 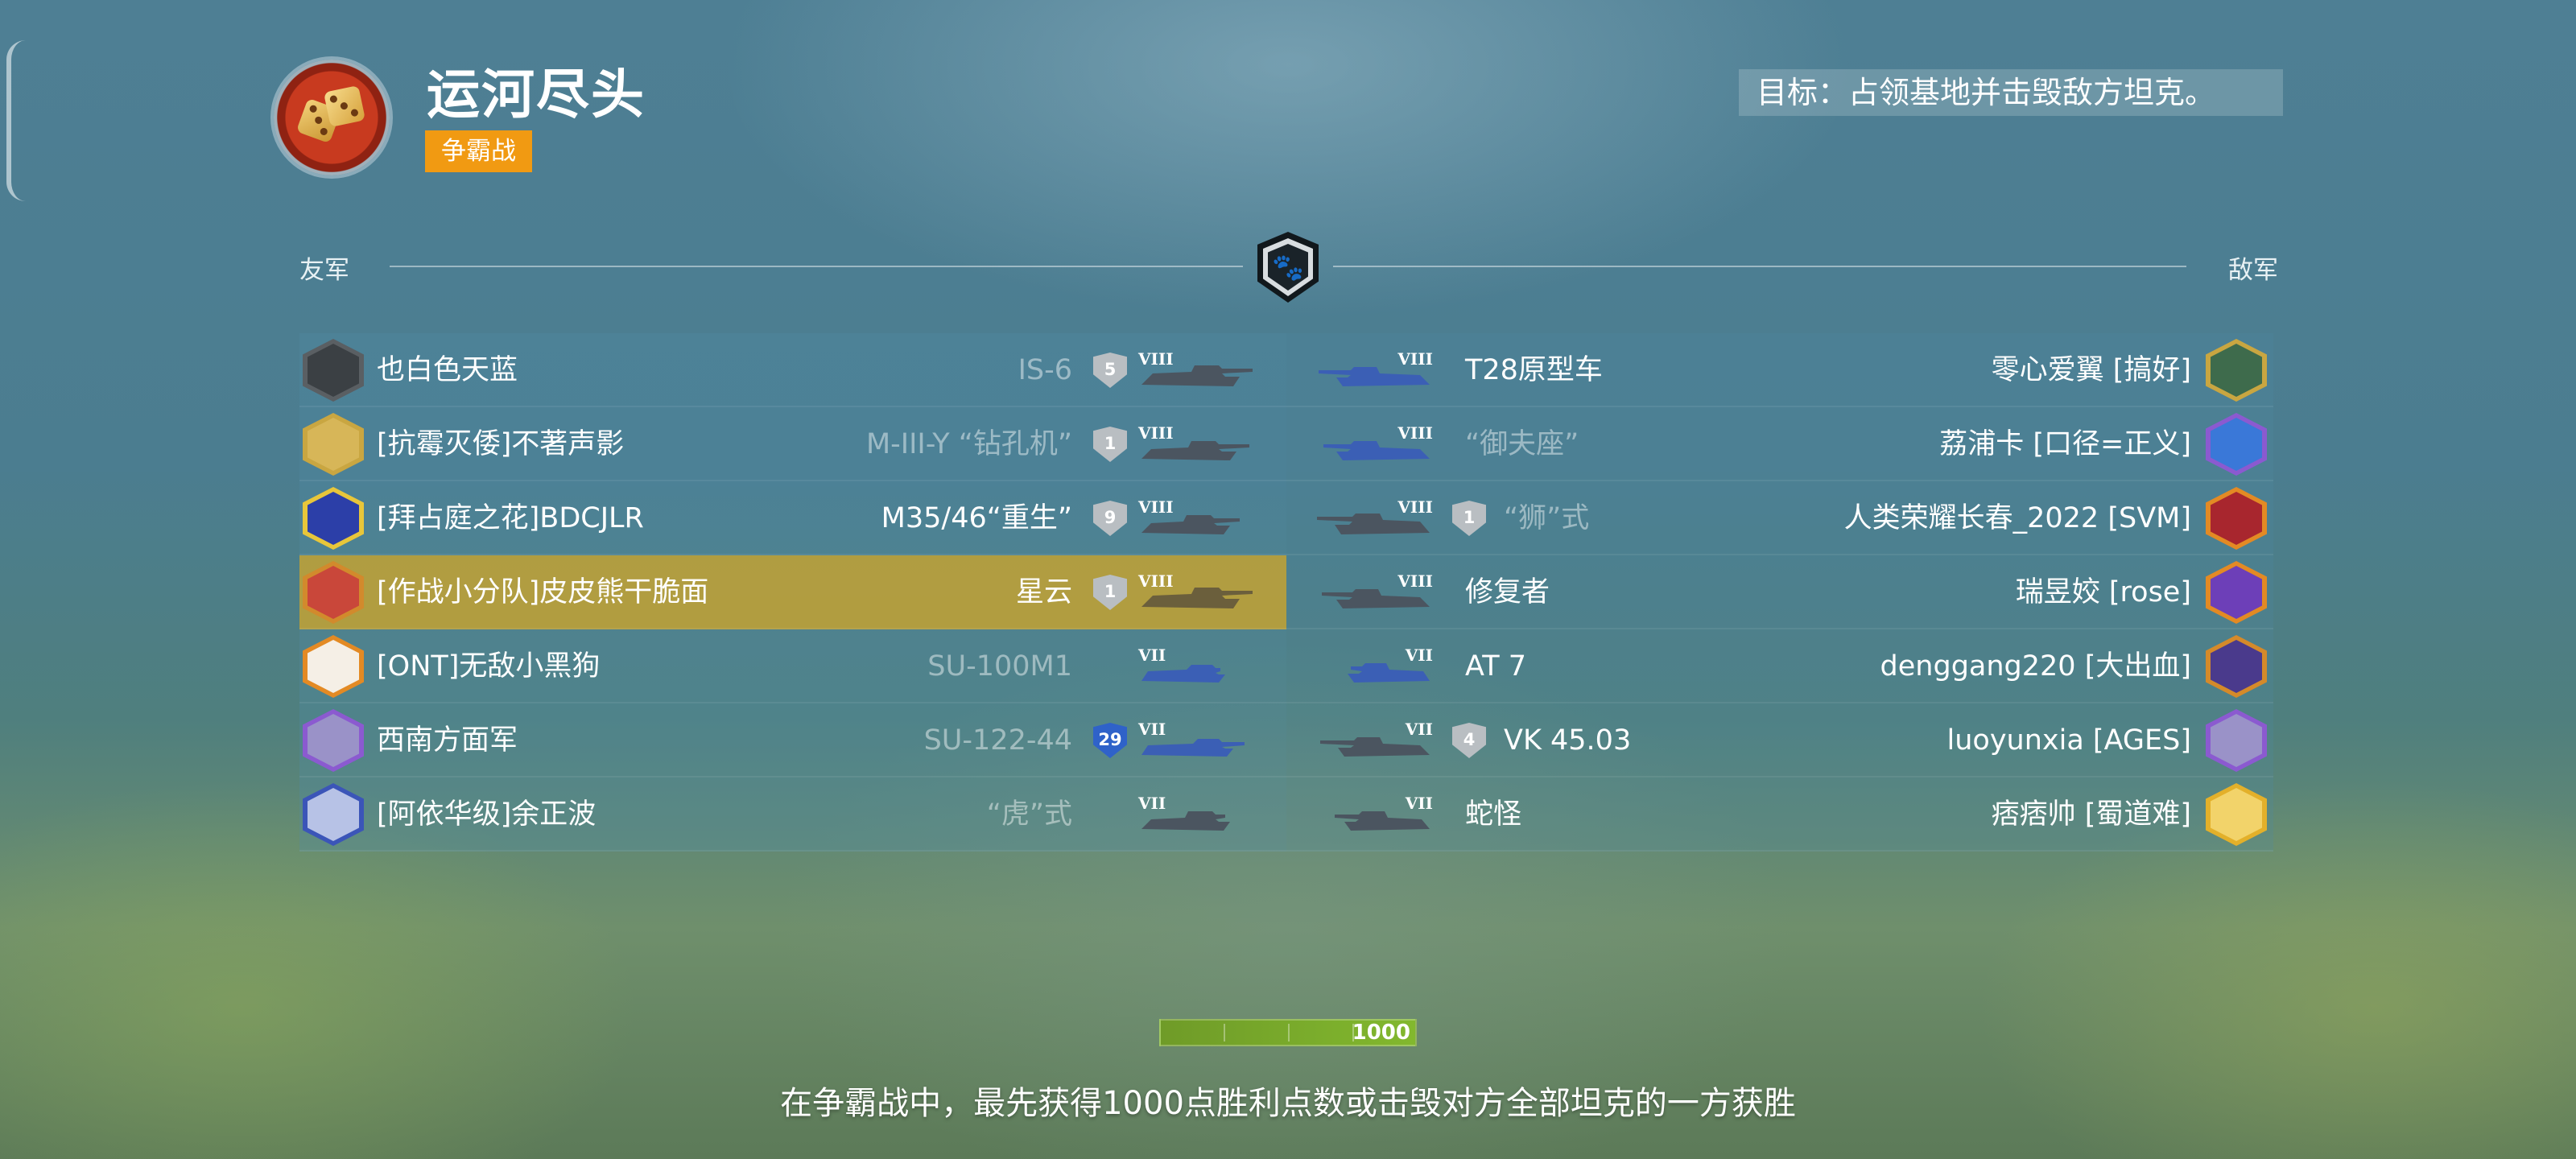 What do you see at coordinates (792, 370) in the screenshot?
I see `allied-row: 也白色天蓝 IS-6 5 VIII` at bounding box center [792, 370].